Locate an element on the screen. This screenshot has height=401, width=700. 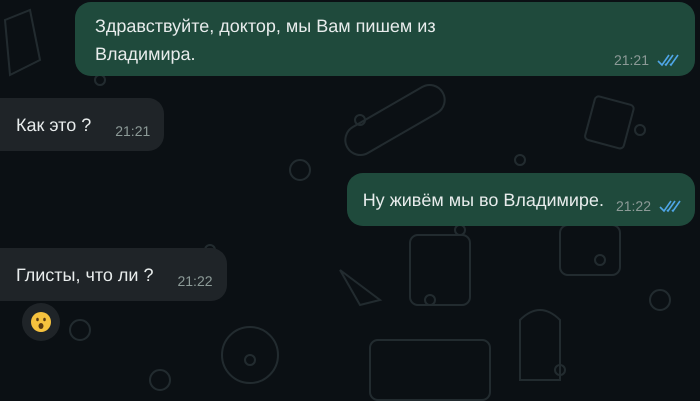
message-text: Глисты, что ли ? is located at coordinates (85, 275).